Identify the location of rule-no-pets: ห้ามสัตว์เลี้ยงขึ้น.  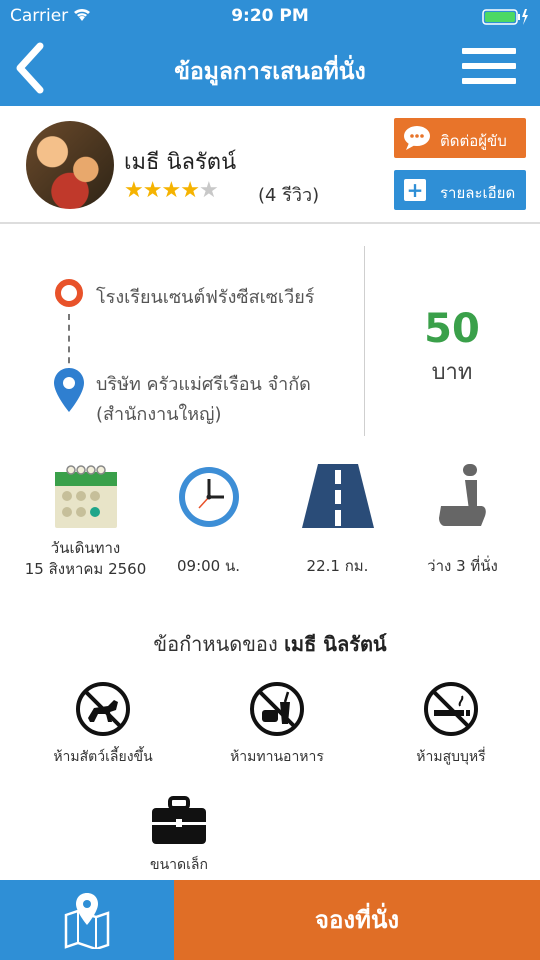
(103, 724).